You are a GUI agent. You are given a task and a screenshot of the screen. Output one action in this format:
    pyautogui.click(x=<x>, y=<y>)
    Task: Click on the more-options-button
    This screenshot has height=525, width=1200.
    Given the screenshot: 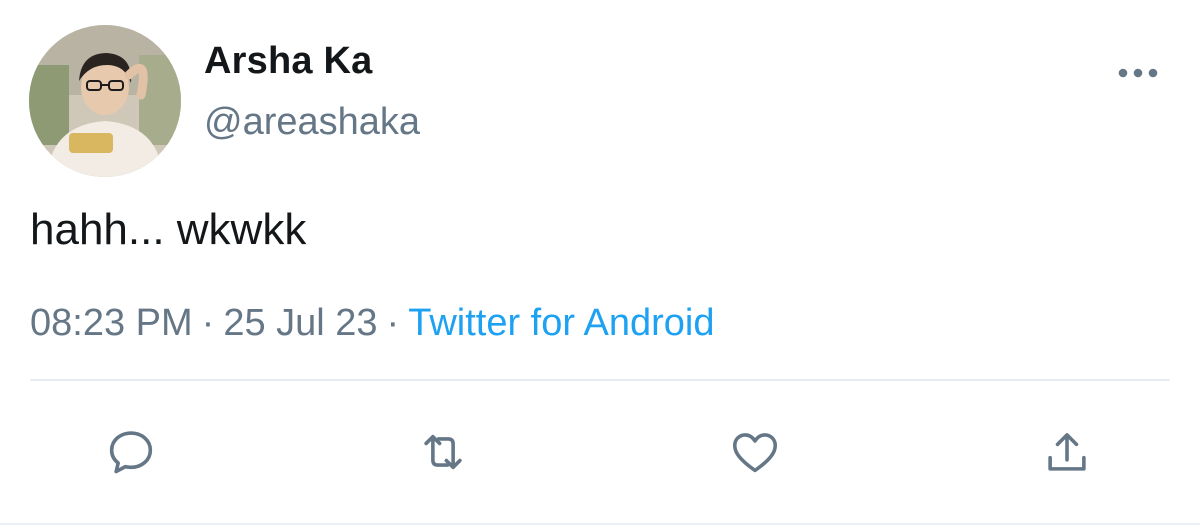 What is the action you would take?
    pyautogui.click(x=1138, y=73)
    